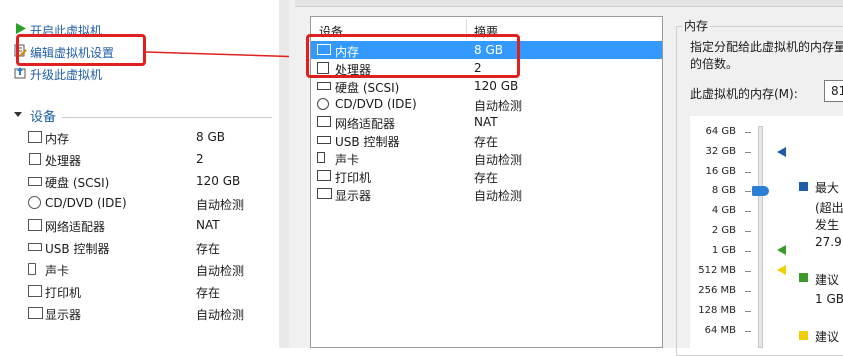  I want to click on device-value: 8 GB, so click(210, 137).